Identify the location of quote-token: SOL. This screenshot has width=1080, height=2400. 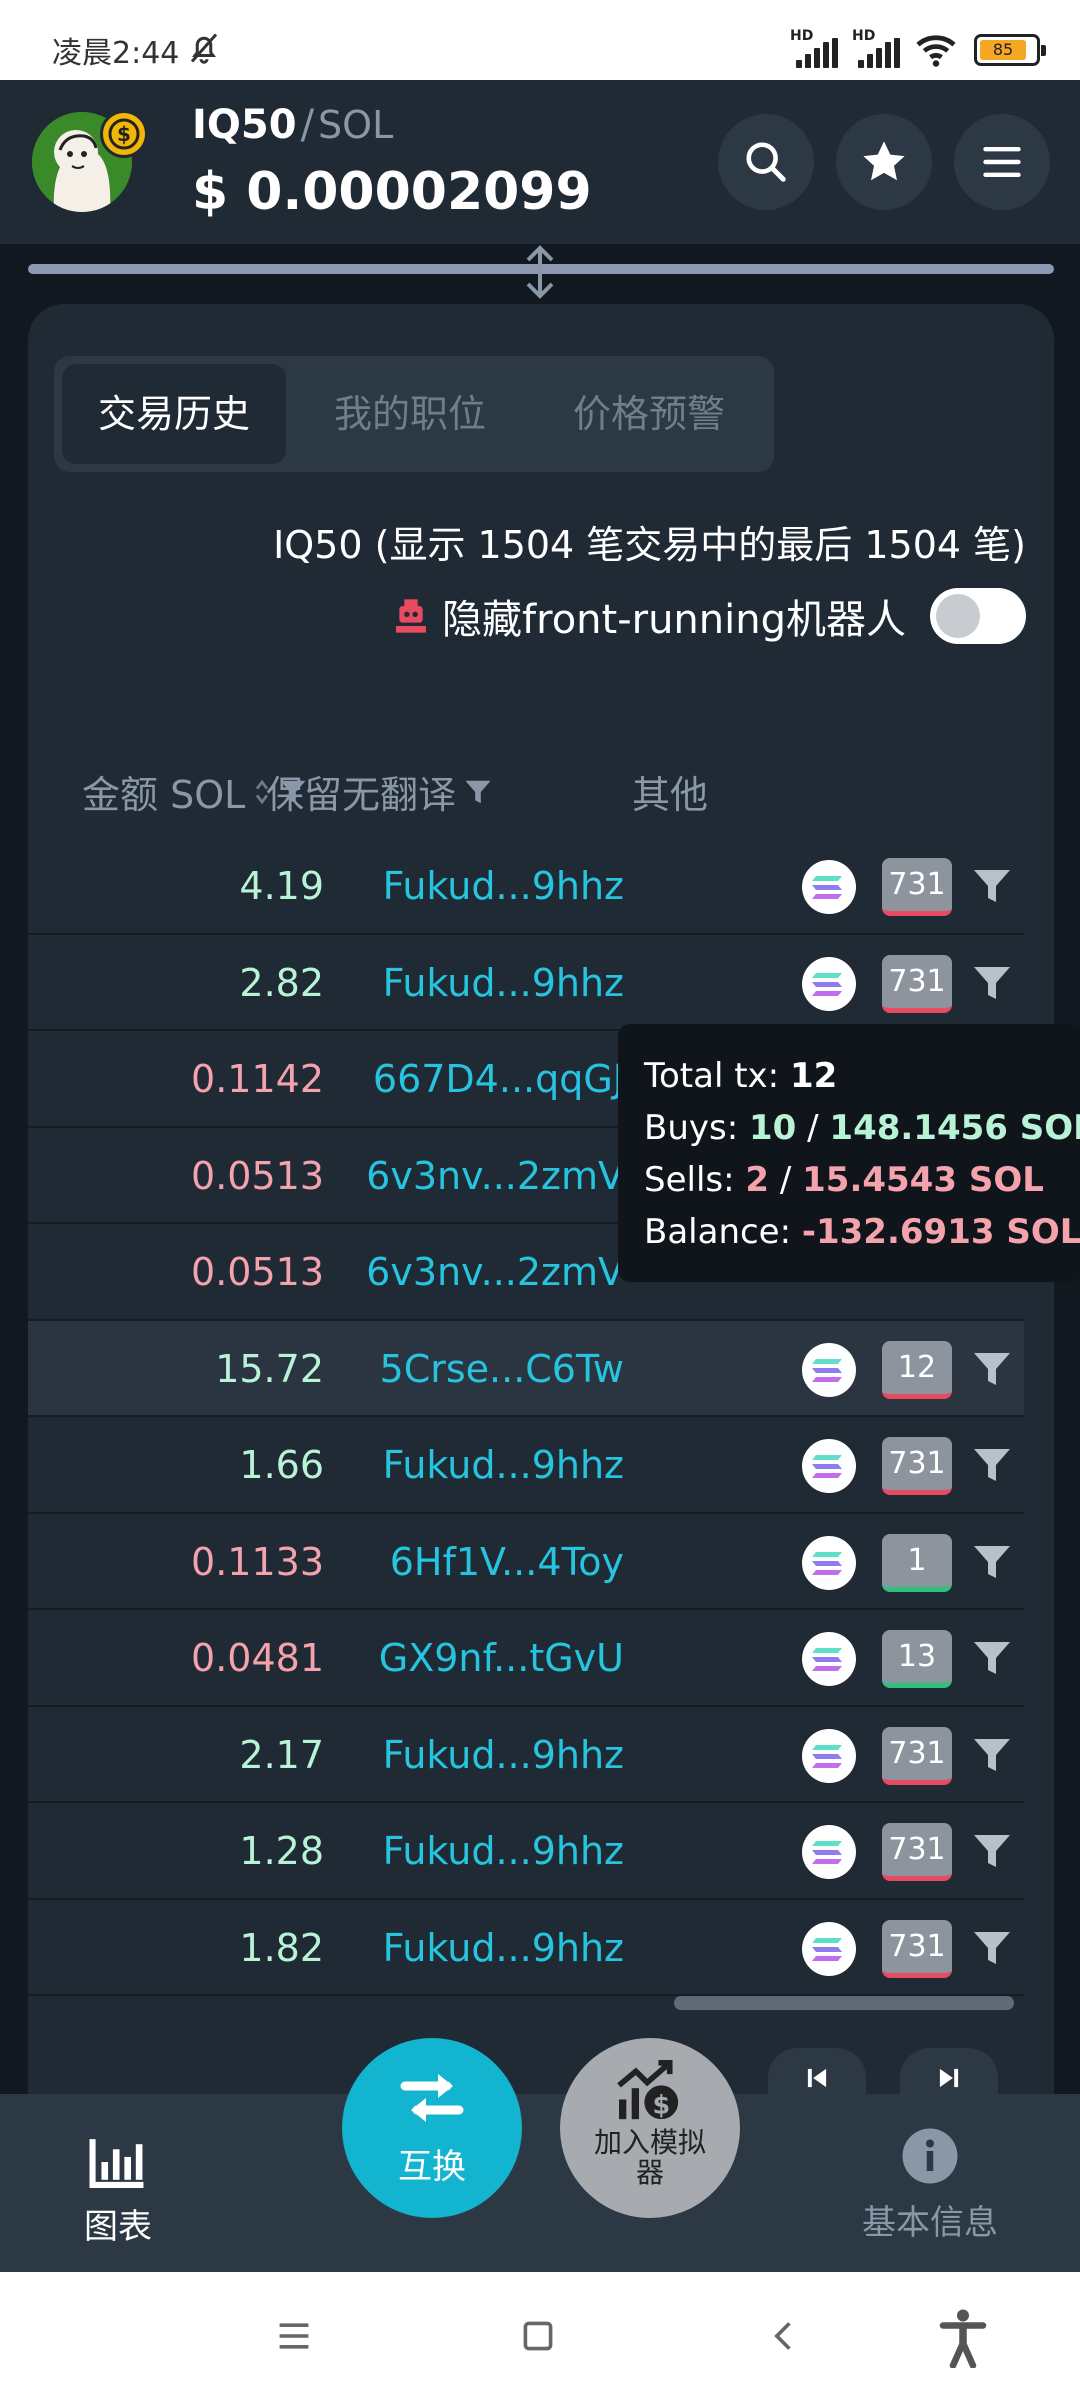
(356, 125).